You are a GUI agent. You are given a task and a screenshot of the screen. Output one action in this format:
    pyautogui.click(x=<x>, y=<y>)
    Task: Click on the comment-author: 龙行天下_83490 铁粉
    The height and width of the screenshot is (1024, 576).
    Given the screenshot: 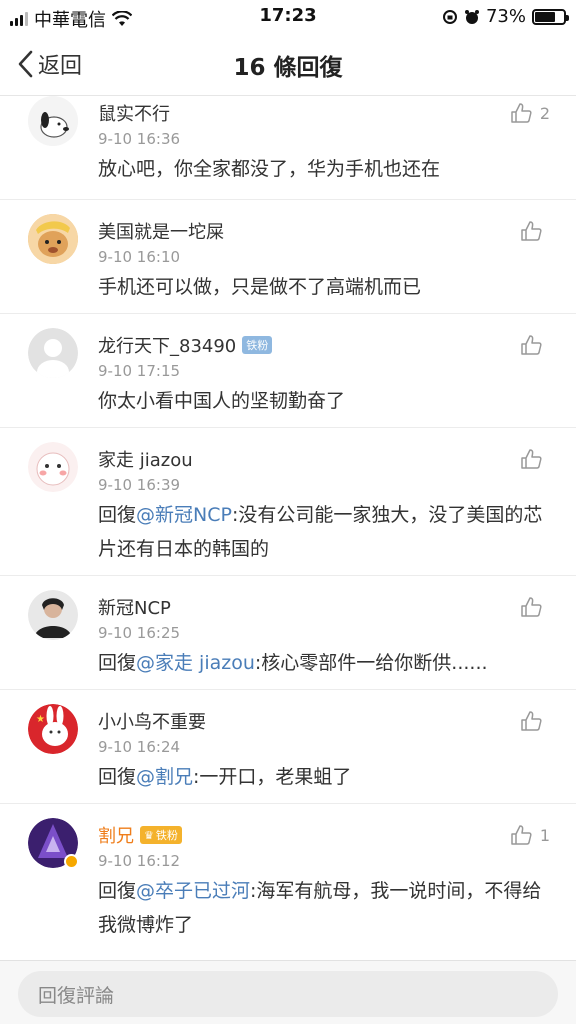 What is the action you would take?
    pyautogui.click(x=185, y=345)
    